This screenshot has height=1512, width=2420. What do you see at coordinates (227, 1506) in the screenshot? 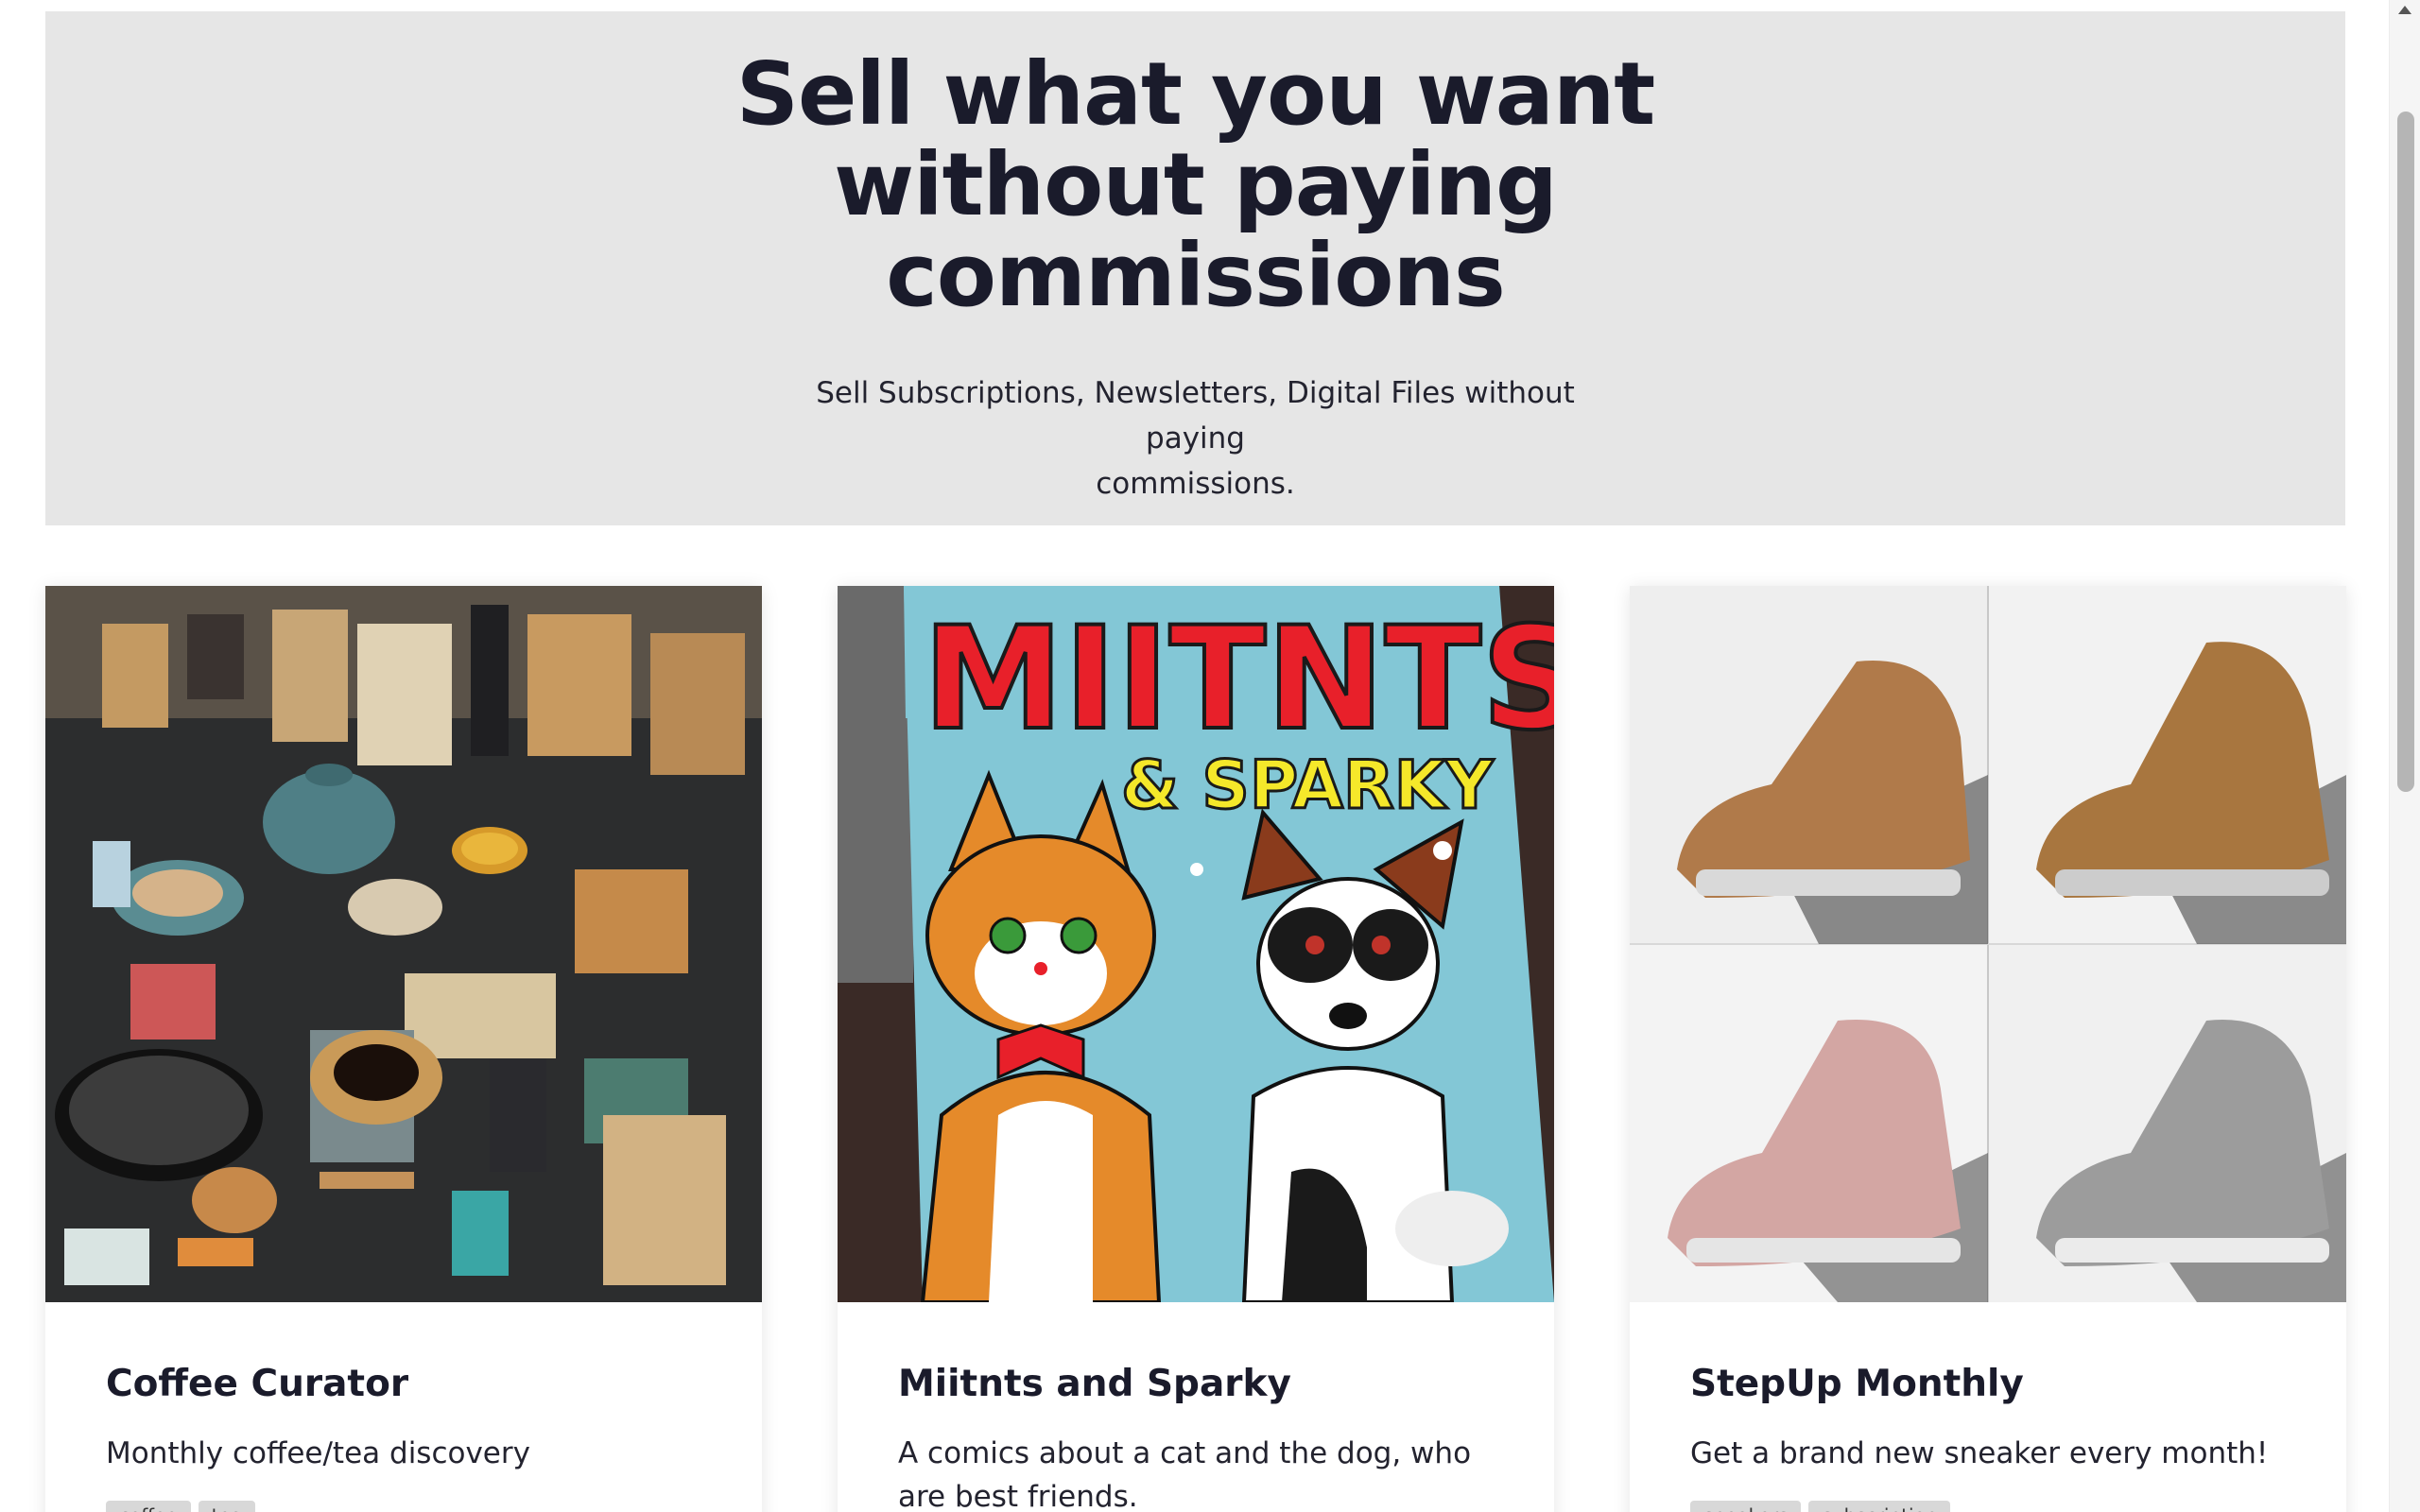
I see `tag: tea` at bounding box center [227, 1506].